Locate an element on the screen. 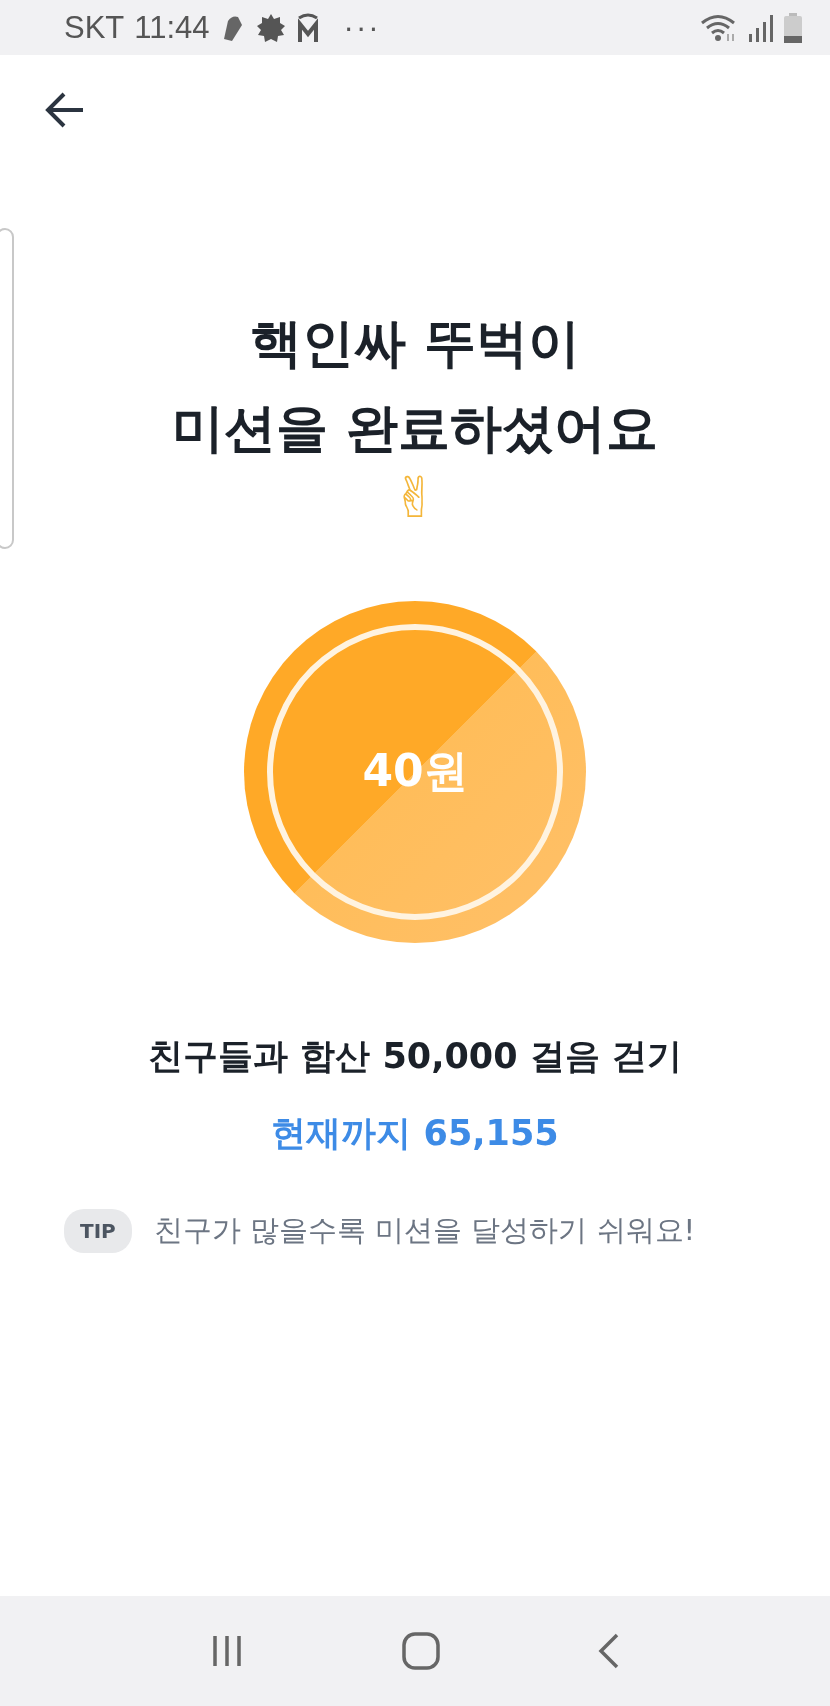 The width and height of the screenshot is (830, 1706). battery-icon is located at coordinates (793, 27).